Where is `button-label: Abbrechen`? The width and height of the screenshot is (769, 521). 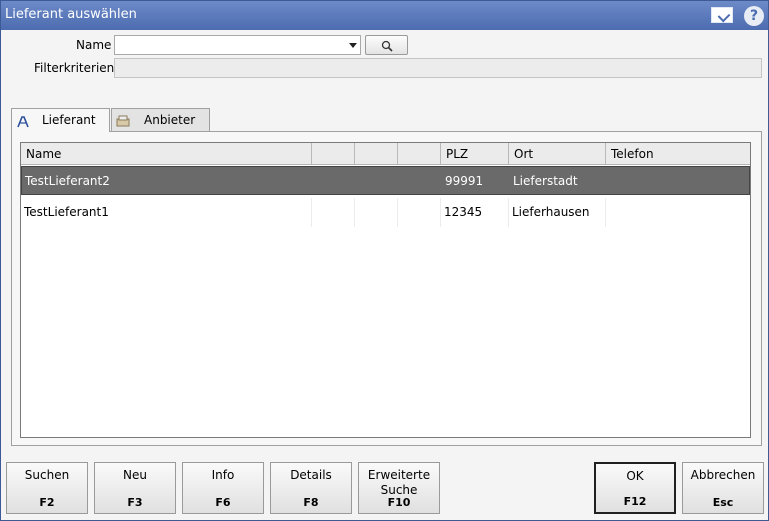
button-label: Abbrechen is located at coordinates (723, 475).